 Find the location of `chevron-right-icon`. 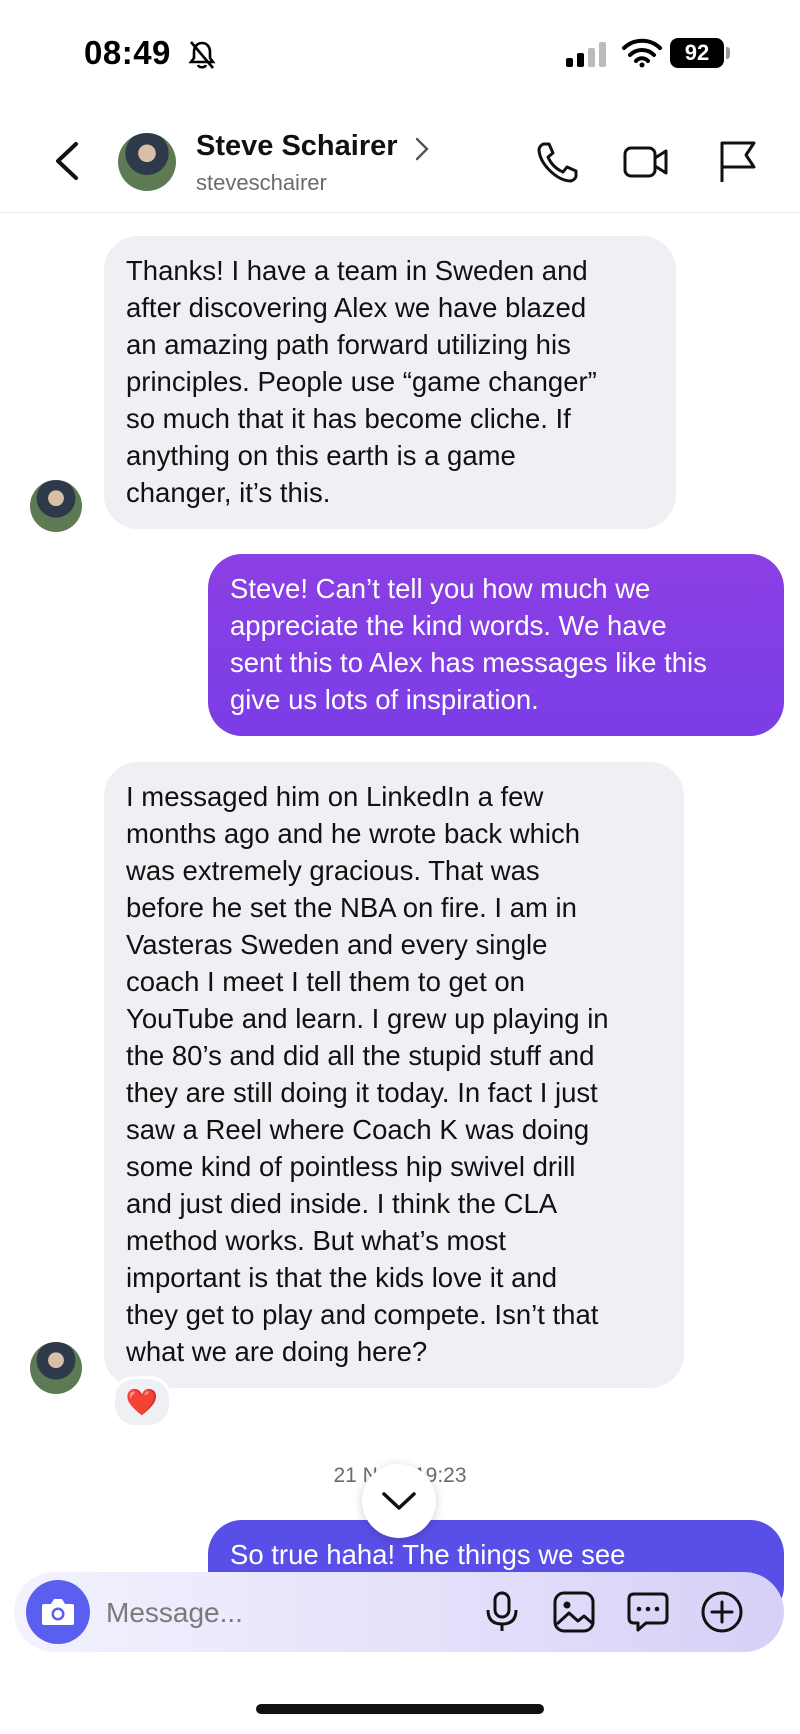

chevron-right-icon is located at coordinates (422, 149).